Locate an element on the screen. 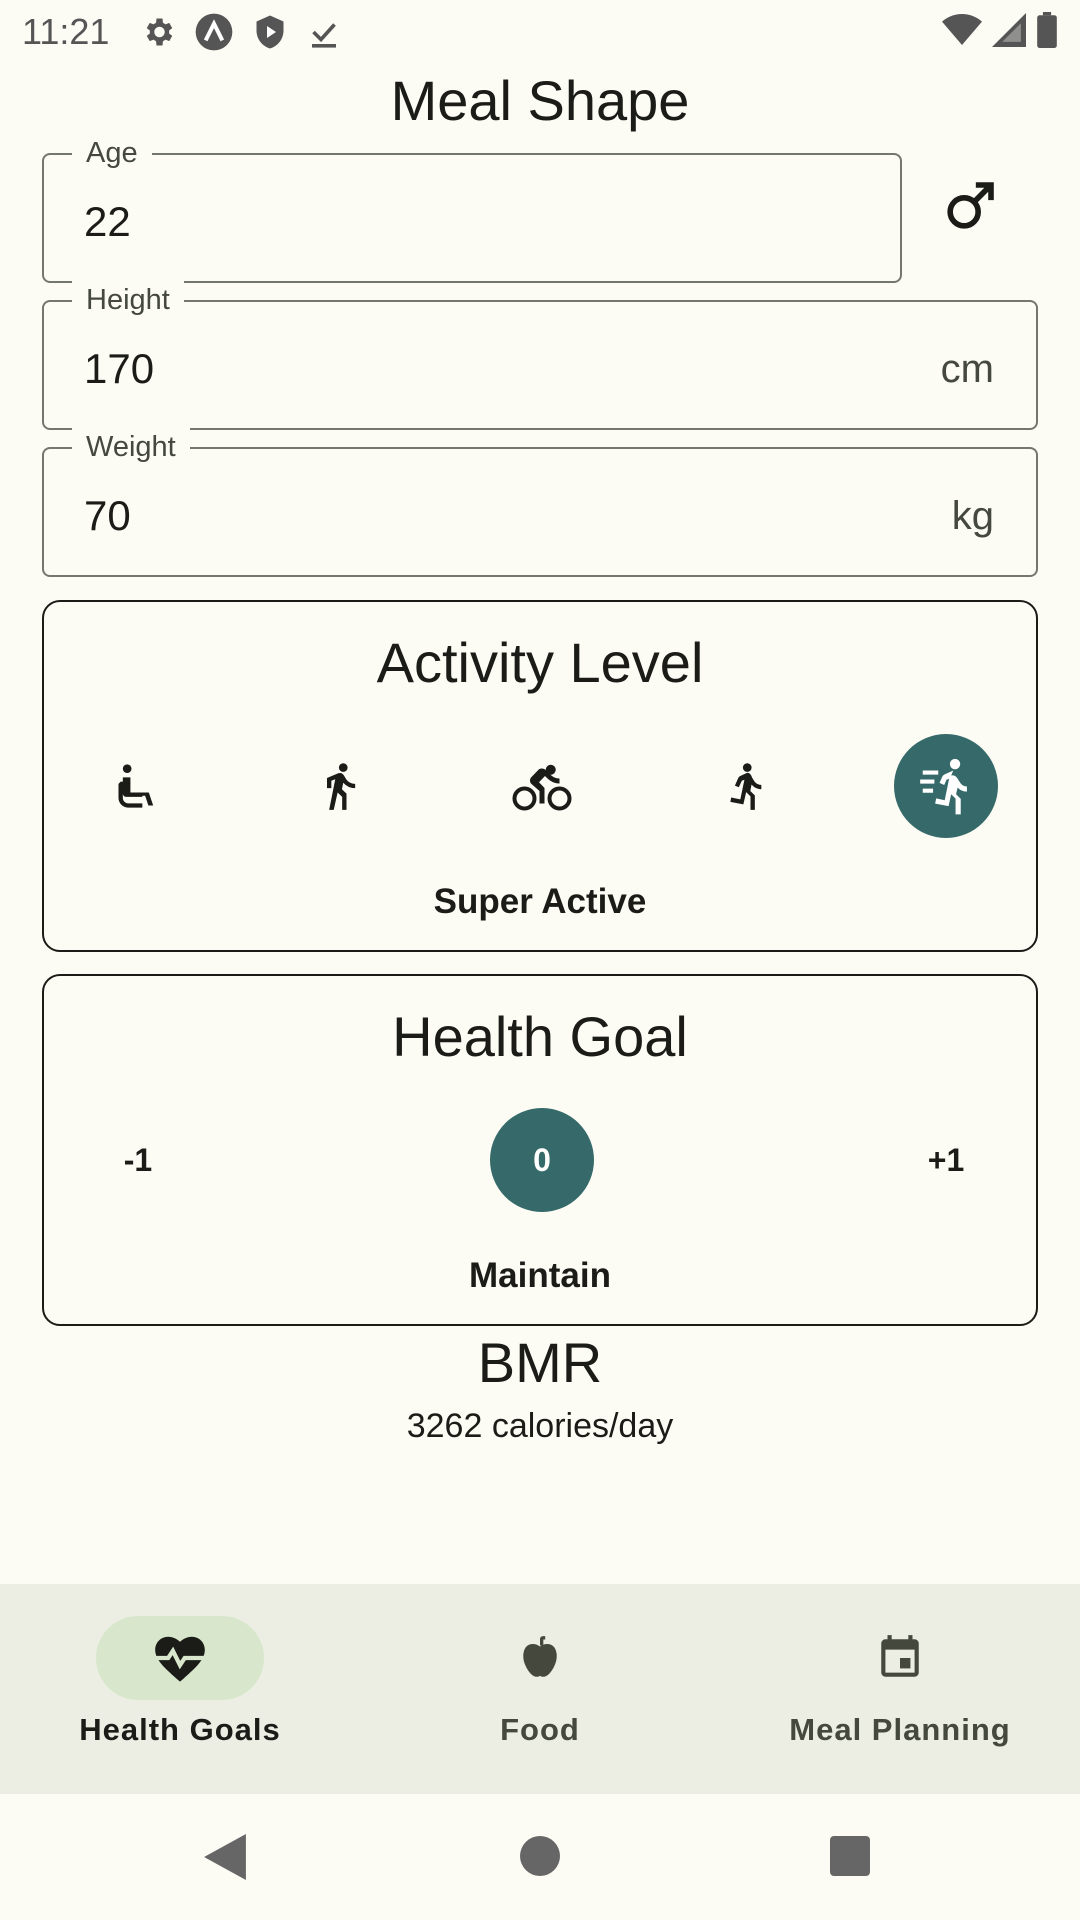  system-navigation-bar is located at coordinates (540, 1857).